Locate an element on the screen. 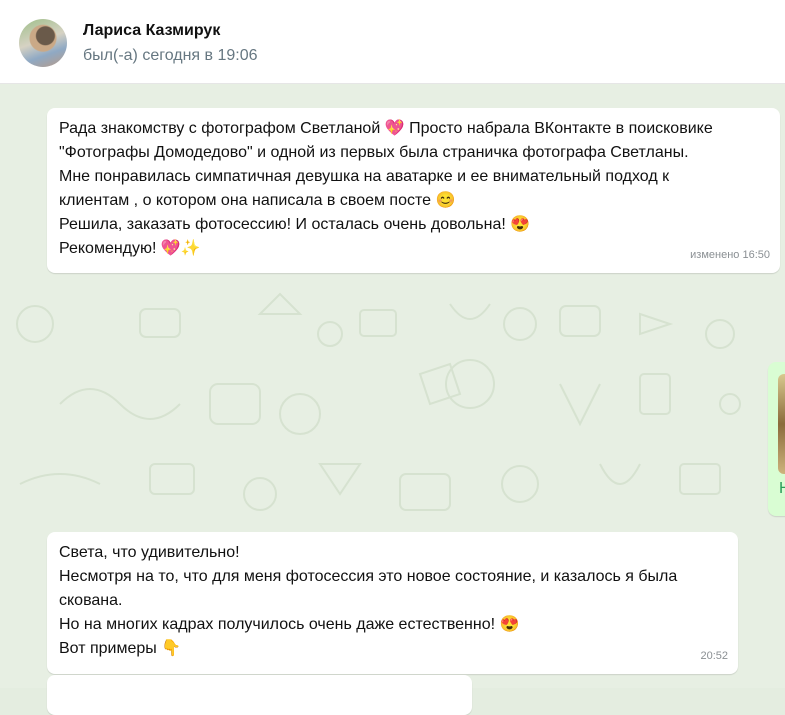  message-line: Света, что удивительно! is located at coordinates (149, 552).